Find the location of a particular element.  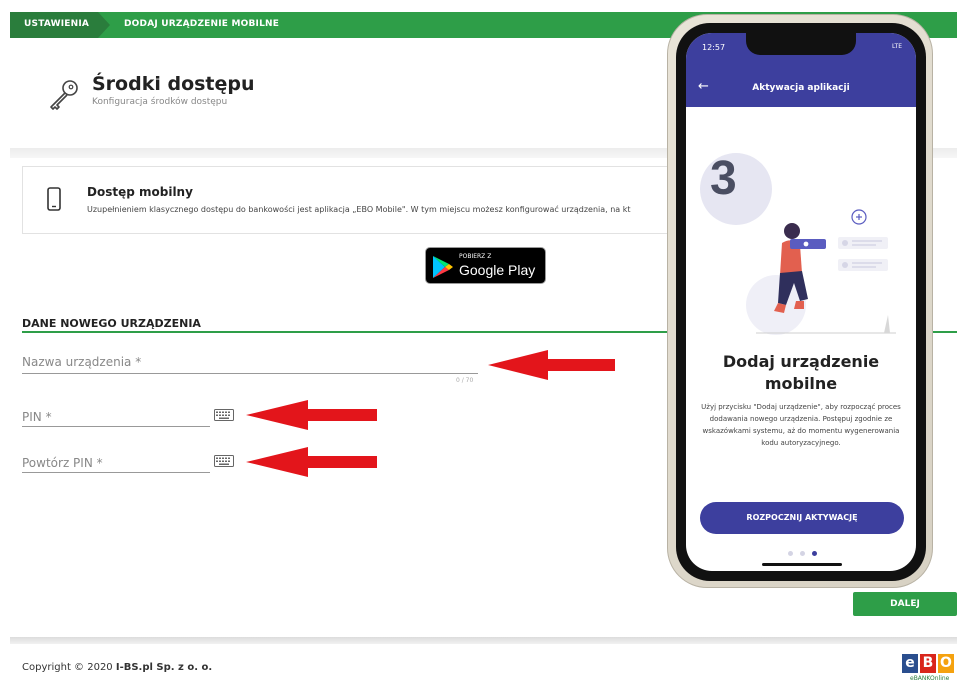

copyright-prefix: Copyright © 2020 is located at coordinates (69, 667).